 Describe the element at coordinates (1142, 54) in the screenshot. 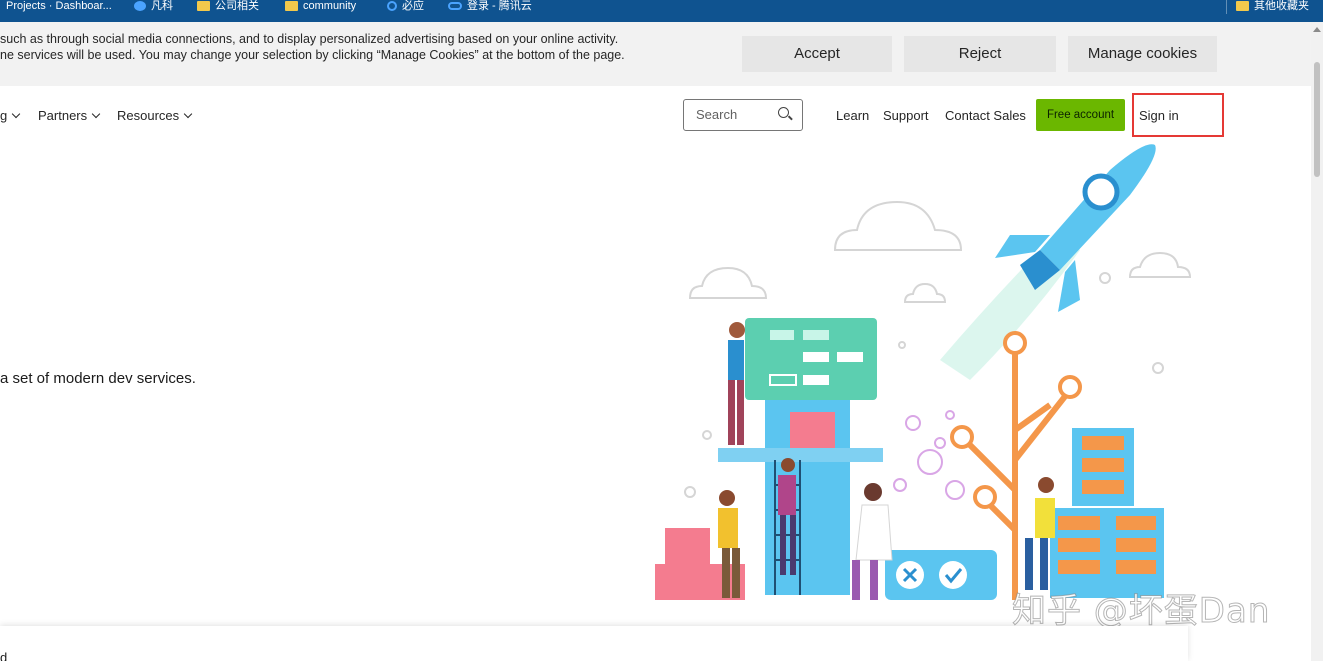

I see `manage-cookies-button: Manage cookies` at that location.